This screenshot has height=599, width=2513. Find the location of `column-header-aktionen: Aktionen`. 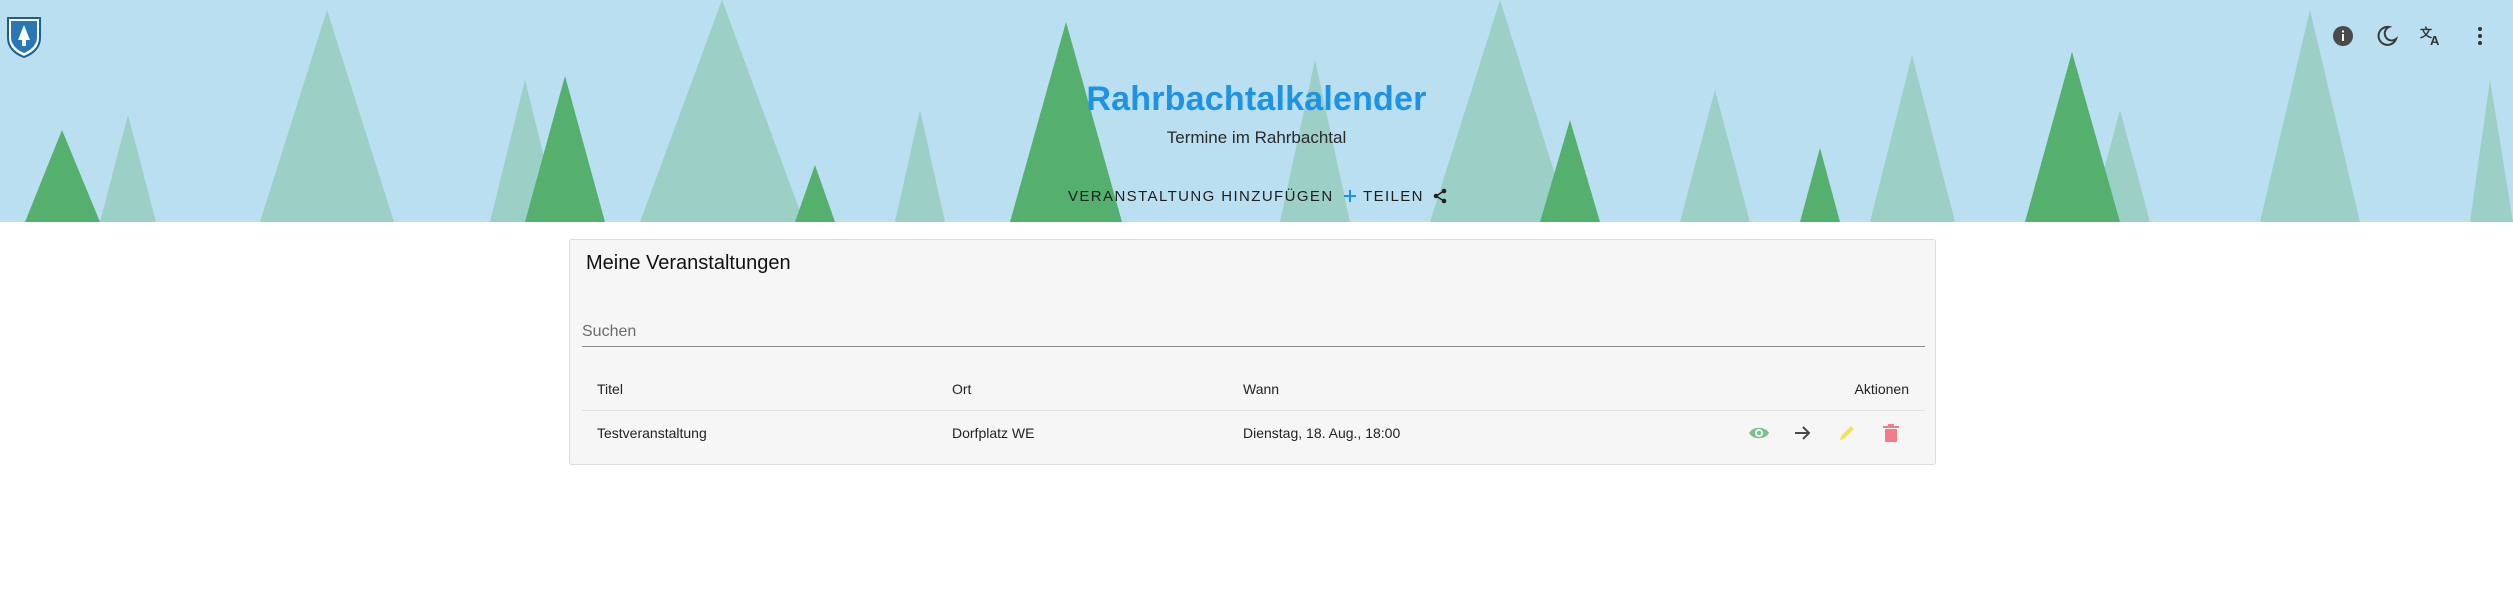

column-header-aktionen: Aktionen is located at coordinates (1881, 389).